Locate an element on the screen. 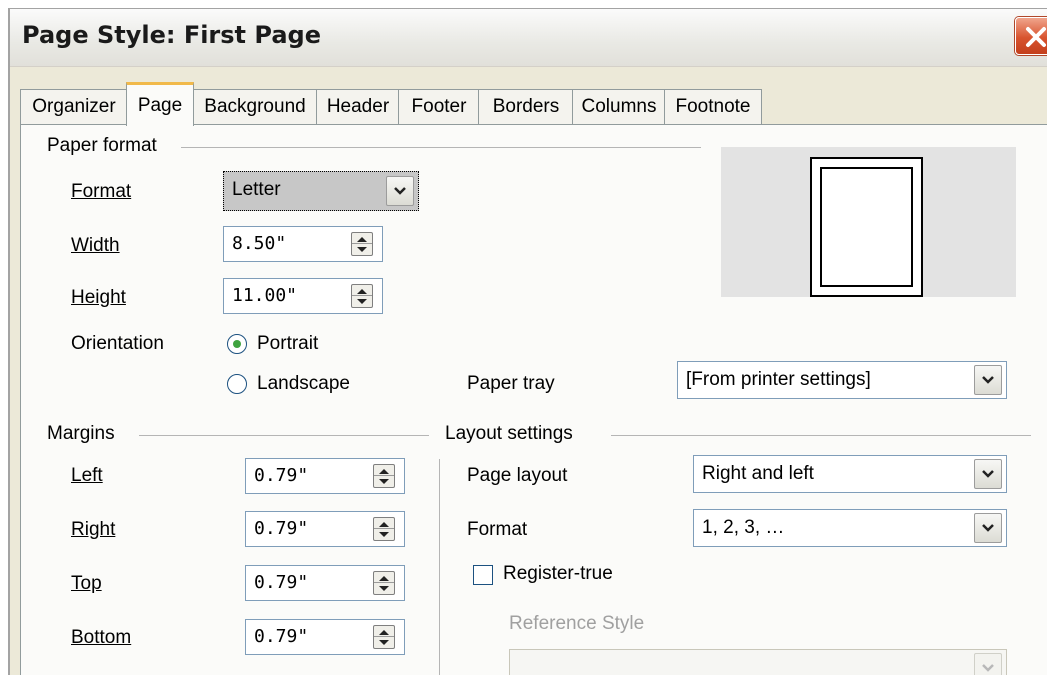  height-label: Height is located at coordinates (98, 297).